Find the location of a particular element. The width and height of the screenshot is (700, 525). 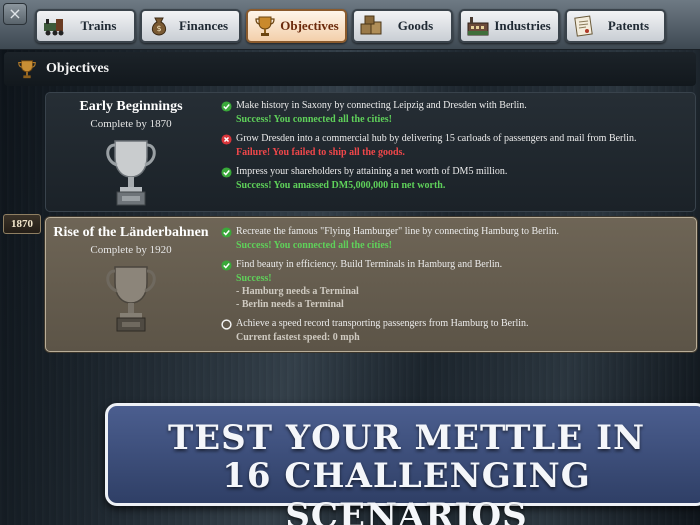

crates-icon is located at coordinates (371, 25).